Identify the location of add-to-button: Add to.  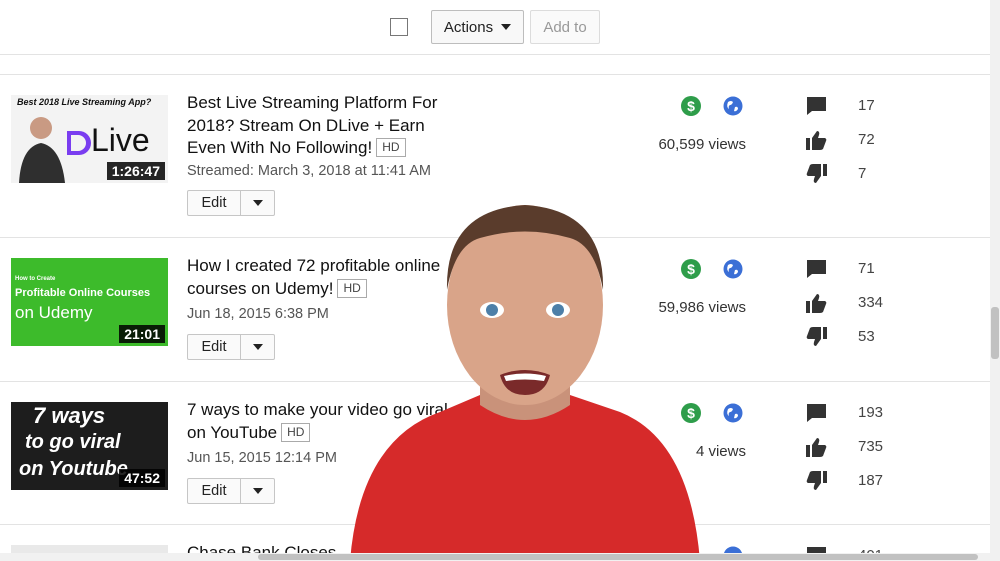
(565, 27).